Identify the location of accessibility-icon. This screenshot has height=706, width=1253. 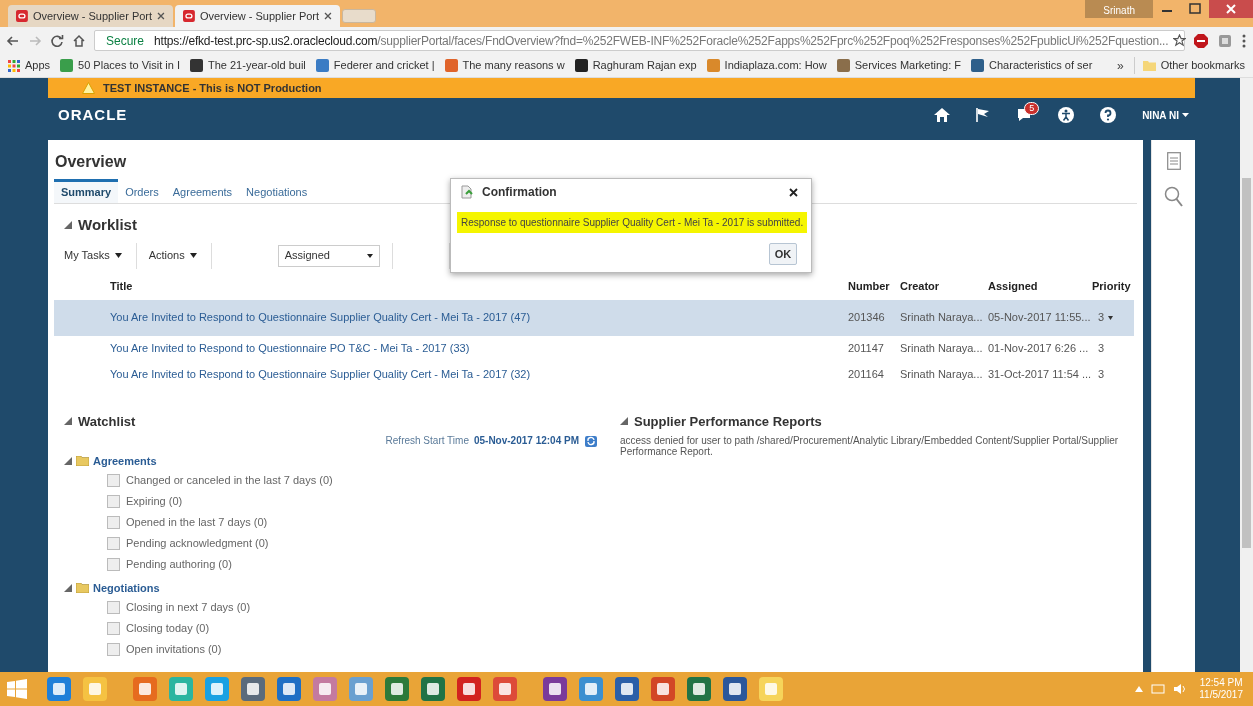
(1066, 115).